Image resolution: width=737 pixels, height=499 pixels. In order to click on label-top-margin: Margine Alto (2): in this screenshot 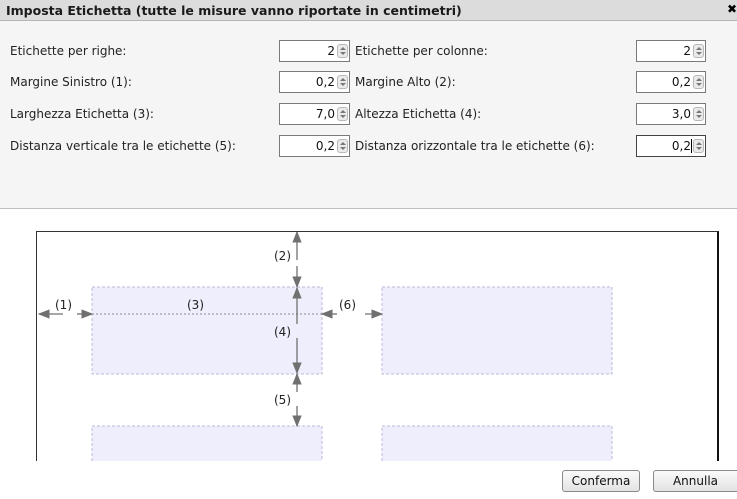, I will do `click(405, 82)`.